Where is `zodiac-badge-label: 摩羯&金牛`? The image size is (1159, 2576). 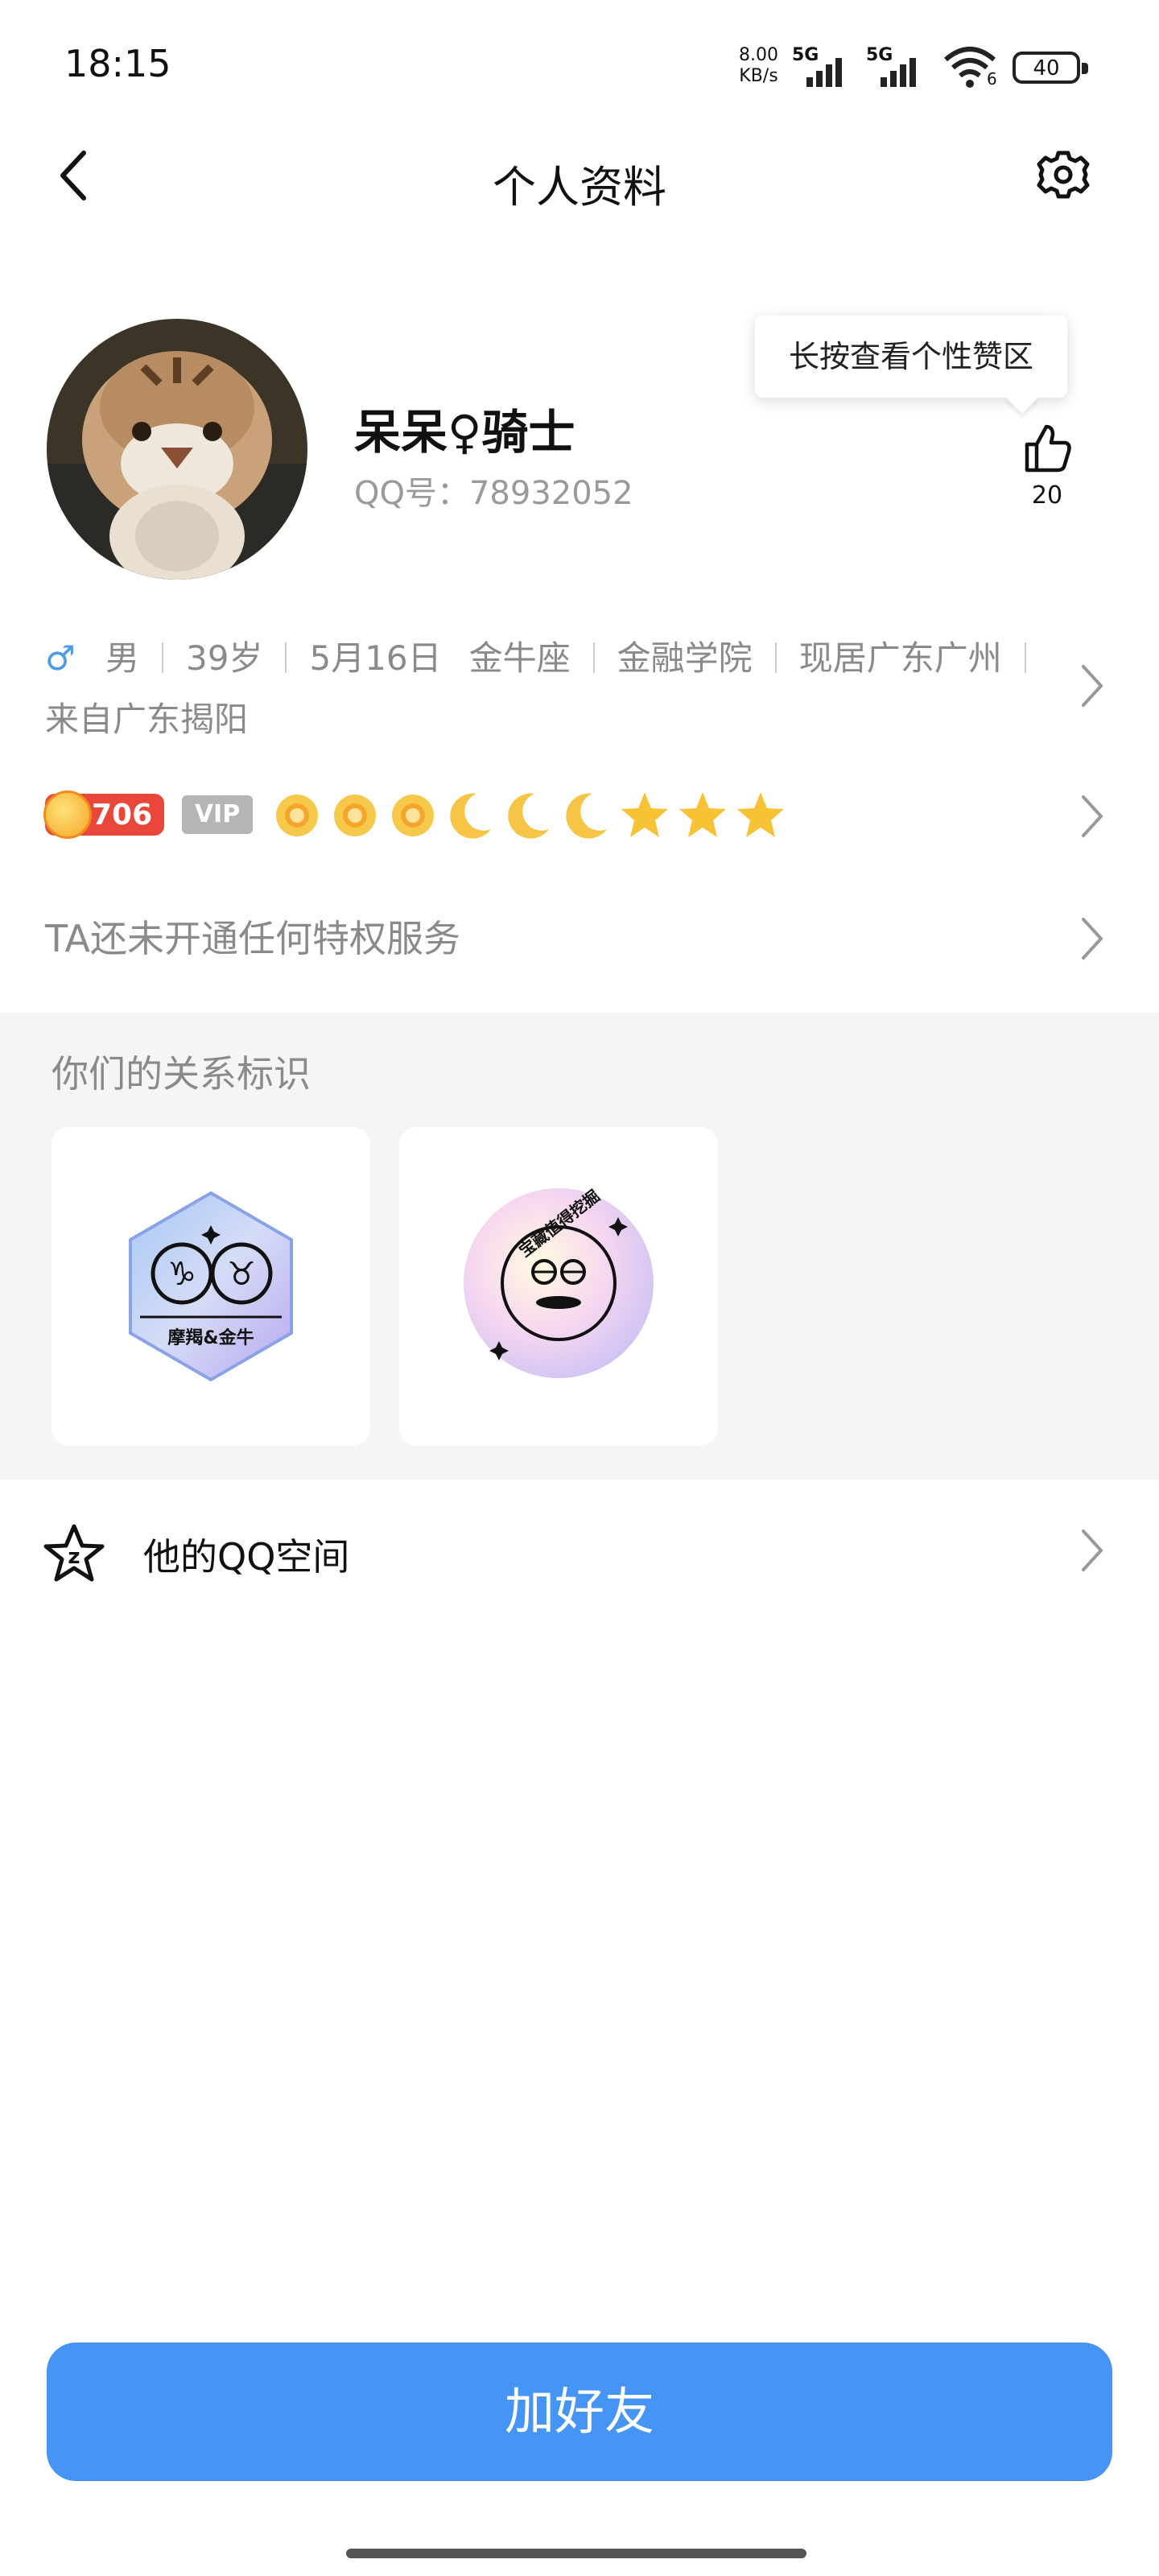 zodiac-badge-label: 摩羯&金牛 is located at coordinates (210, 1338).